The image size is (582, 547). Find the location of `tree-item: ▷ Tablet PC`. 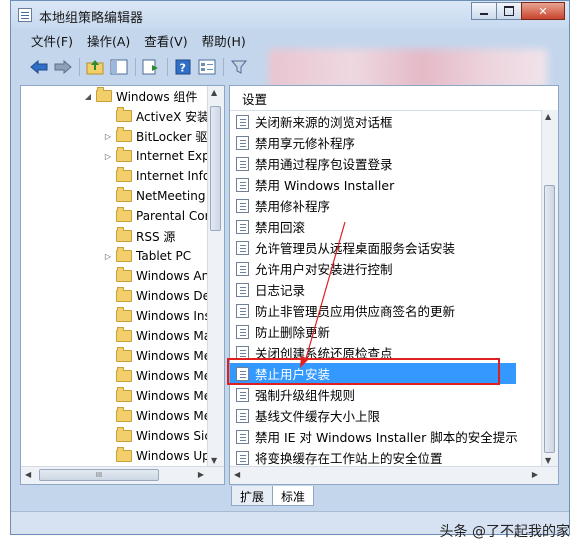

tree-item: ▷ Tablet PC is located at coordinates (147, 256).